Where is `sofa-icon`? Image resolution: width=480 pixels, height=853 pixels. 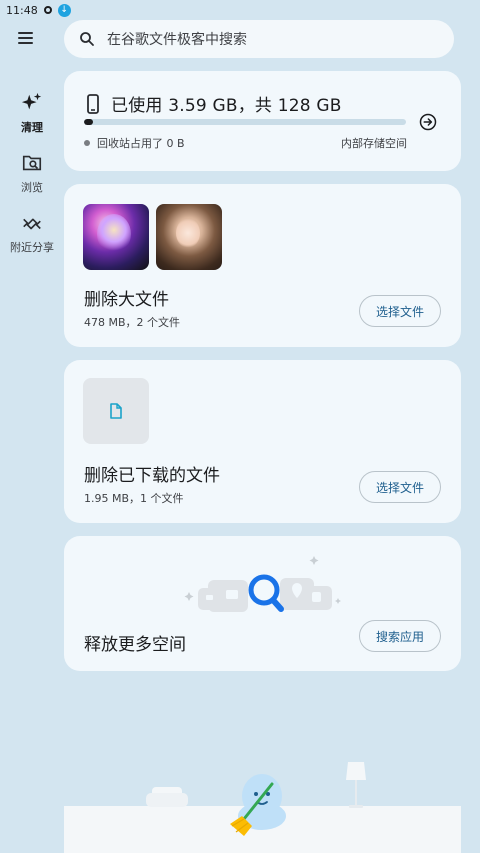
sofa-icon is located at coordinates (167, 797).